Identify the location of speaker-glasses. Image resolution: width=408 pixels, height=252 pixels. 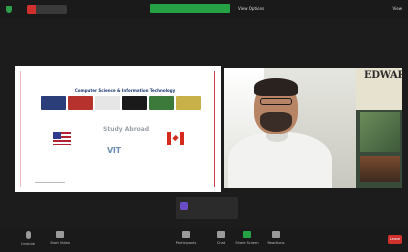
(276, 101).